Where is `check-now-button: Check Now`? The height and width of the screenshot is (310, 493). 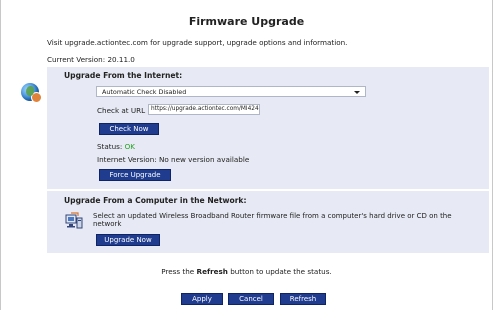 check-now-button: Check Now is located at coordinates (129, 129).